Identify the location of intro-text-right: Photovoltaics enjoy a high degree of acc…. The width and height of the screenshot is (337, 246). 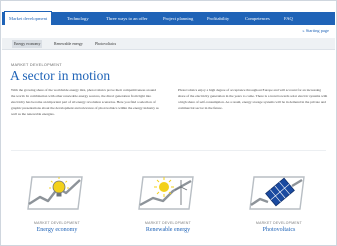
(253, 99).